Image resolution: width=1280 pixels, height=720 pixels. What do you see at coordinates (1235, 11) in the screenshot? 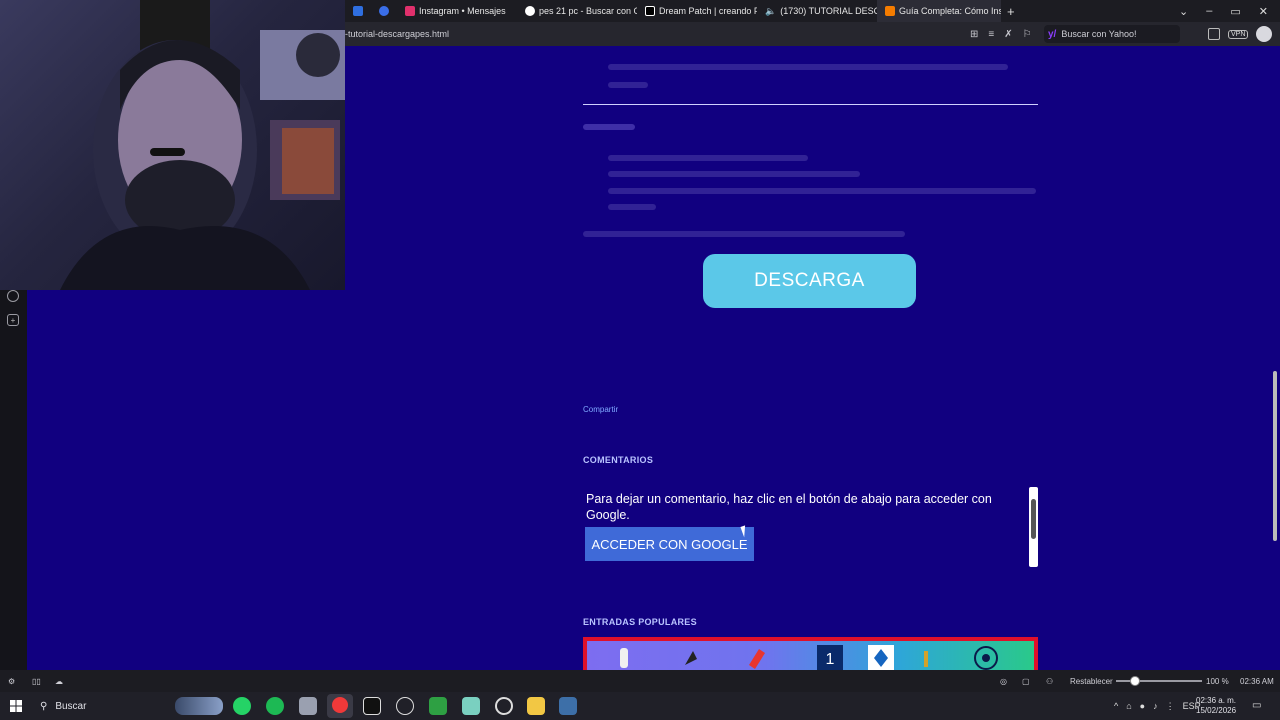
I see `maximize-icon: ▭` at bounding box center [1235, 11].